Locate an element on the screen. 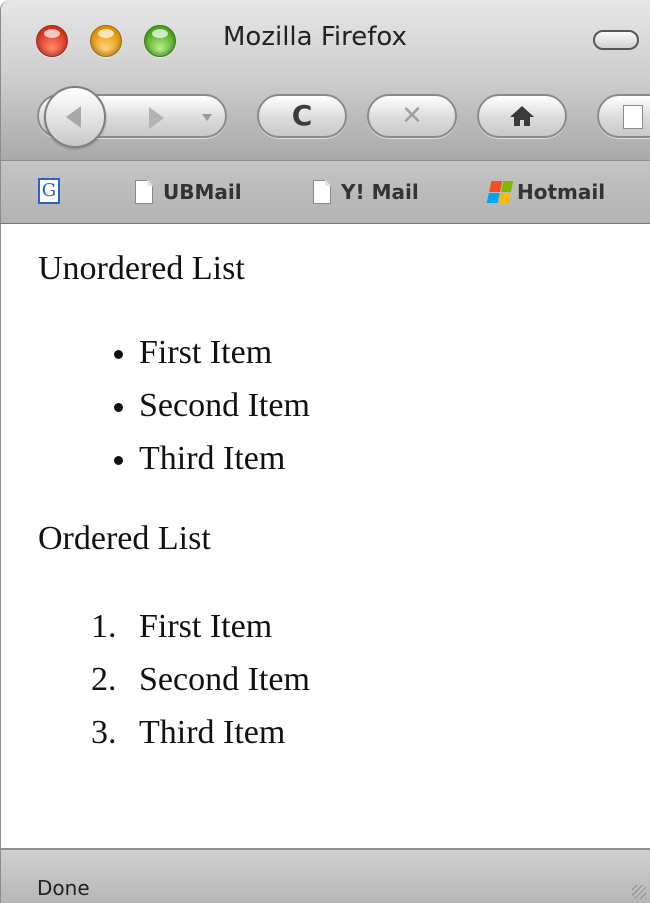 Image resolution: width=650 pixels, height=903 pixels. forward-button is located at coordinates (156, 118).